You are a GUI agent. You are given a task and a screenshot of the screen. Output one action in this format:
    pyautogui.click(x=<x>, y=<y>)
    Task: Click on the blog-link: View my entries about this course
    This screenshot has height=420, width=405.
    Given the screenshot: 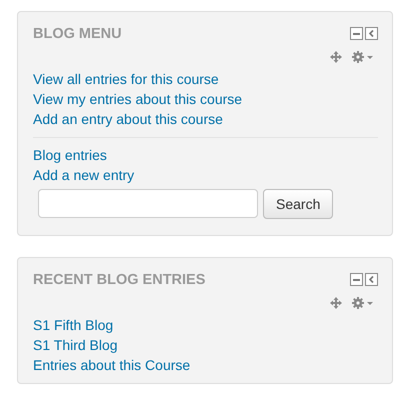 What is the action you would take?
    pyautogui.click(x=137, y=99)
    